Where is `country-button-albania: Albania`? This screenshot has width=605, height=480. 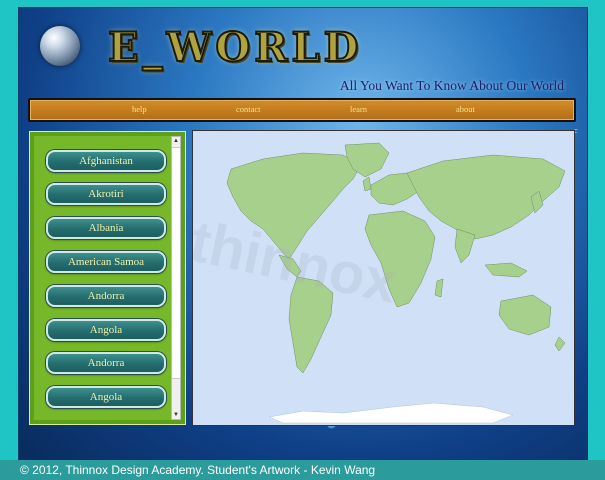
country-button-albania: Albania is located at coordinates (106, 228).